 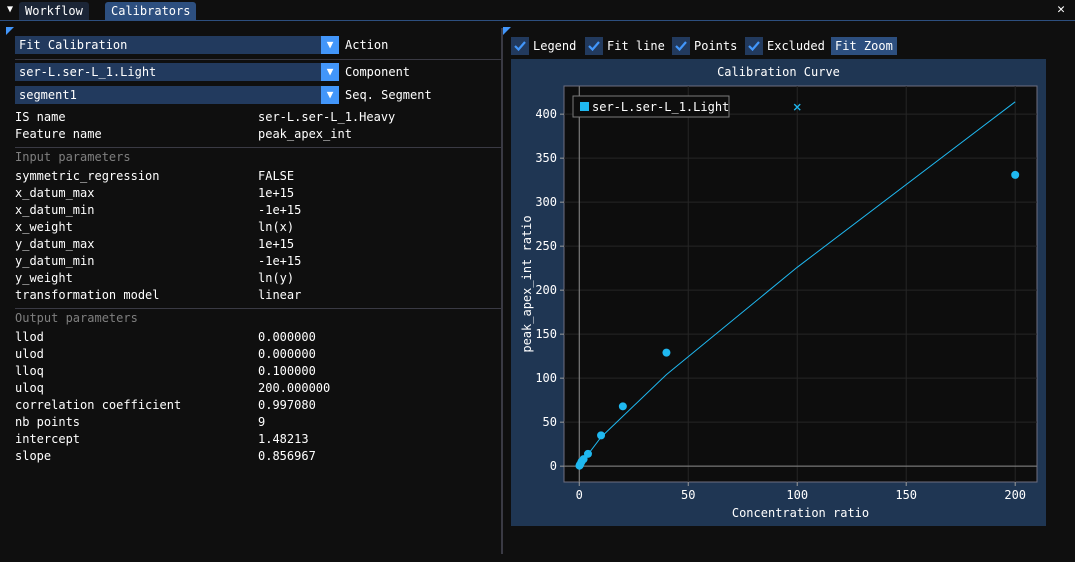 I want to click on fit-line-checkbox-label: Fit line, so click(x=636, y=46).